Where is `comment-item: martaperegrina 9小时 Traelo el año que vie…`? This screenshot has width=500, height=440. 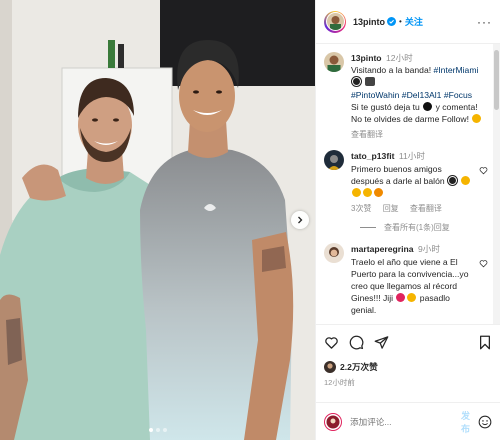 comment-item: martaperegrina 9小时 Traelo el año que vie… is located at coordinates (406, 279).